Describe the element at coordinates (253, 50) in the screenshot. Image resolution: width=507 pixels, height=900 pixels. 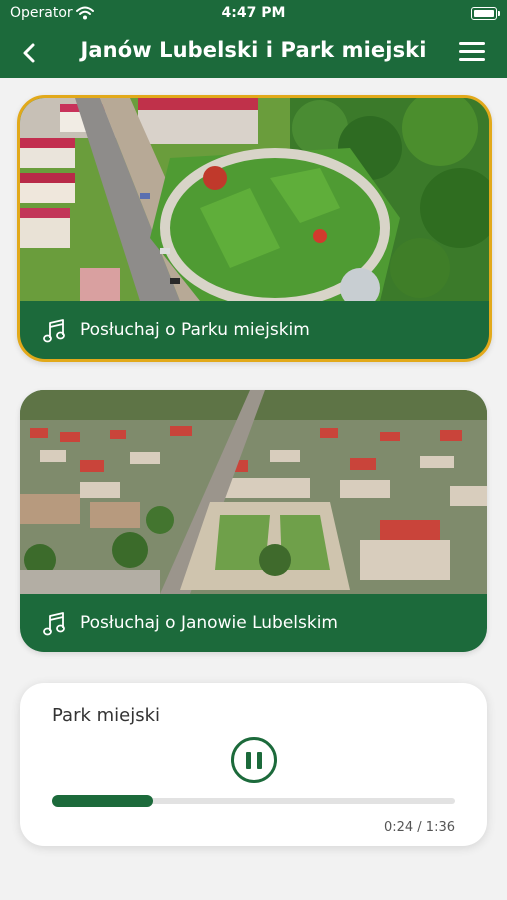
I see `page-title: Janów Lubelski i Park miejski` at that location.